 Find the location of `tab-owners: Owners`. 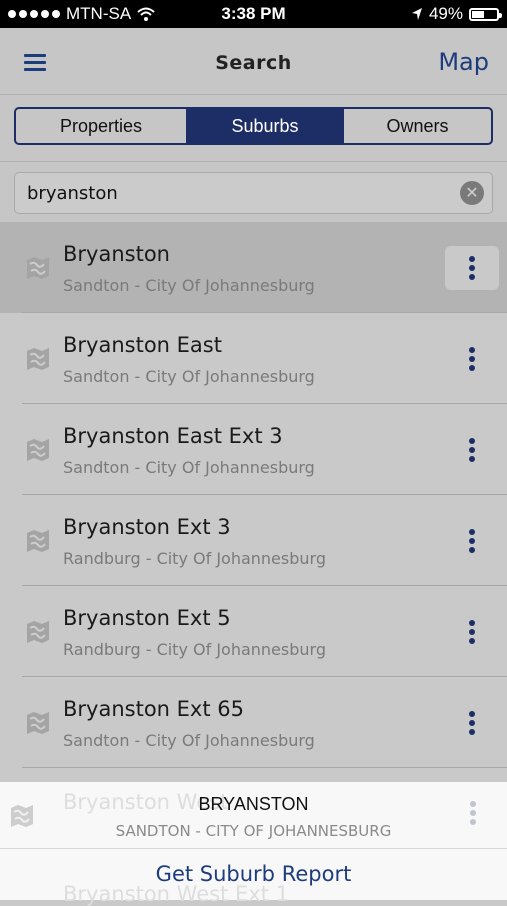

tab-owners: Owners is located at coordinates (417, 126).